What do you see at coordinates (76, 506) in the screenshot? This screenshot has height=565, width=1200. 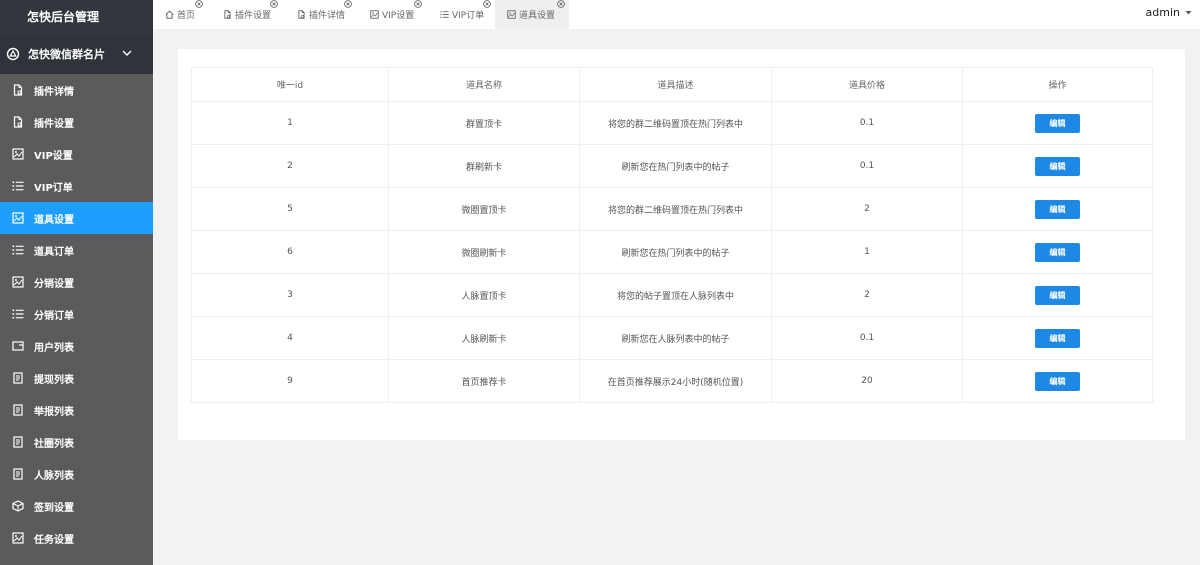 I see `sidebar-item-13: 签到设置` at bounding box center [76, 506].